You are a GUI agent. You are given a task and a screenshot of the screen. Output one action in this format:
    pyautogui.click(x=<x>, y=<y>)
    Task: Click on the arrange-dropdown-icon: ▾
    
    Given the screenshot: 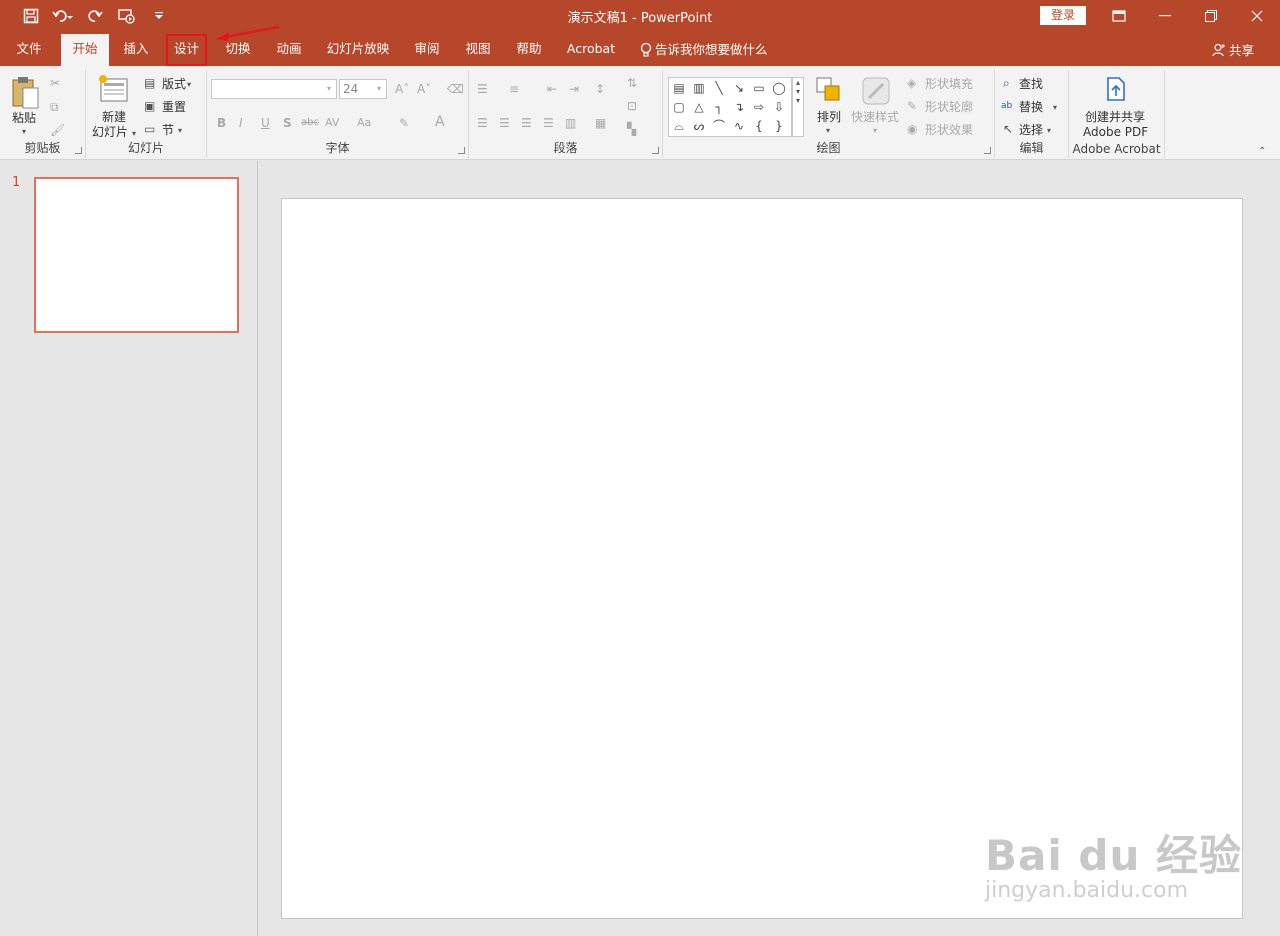 What is the action you would take?
    pyautogui.click(x=828, y=131)
    